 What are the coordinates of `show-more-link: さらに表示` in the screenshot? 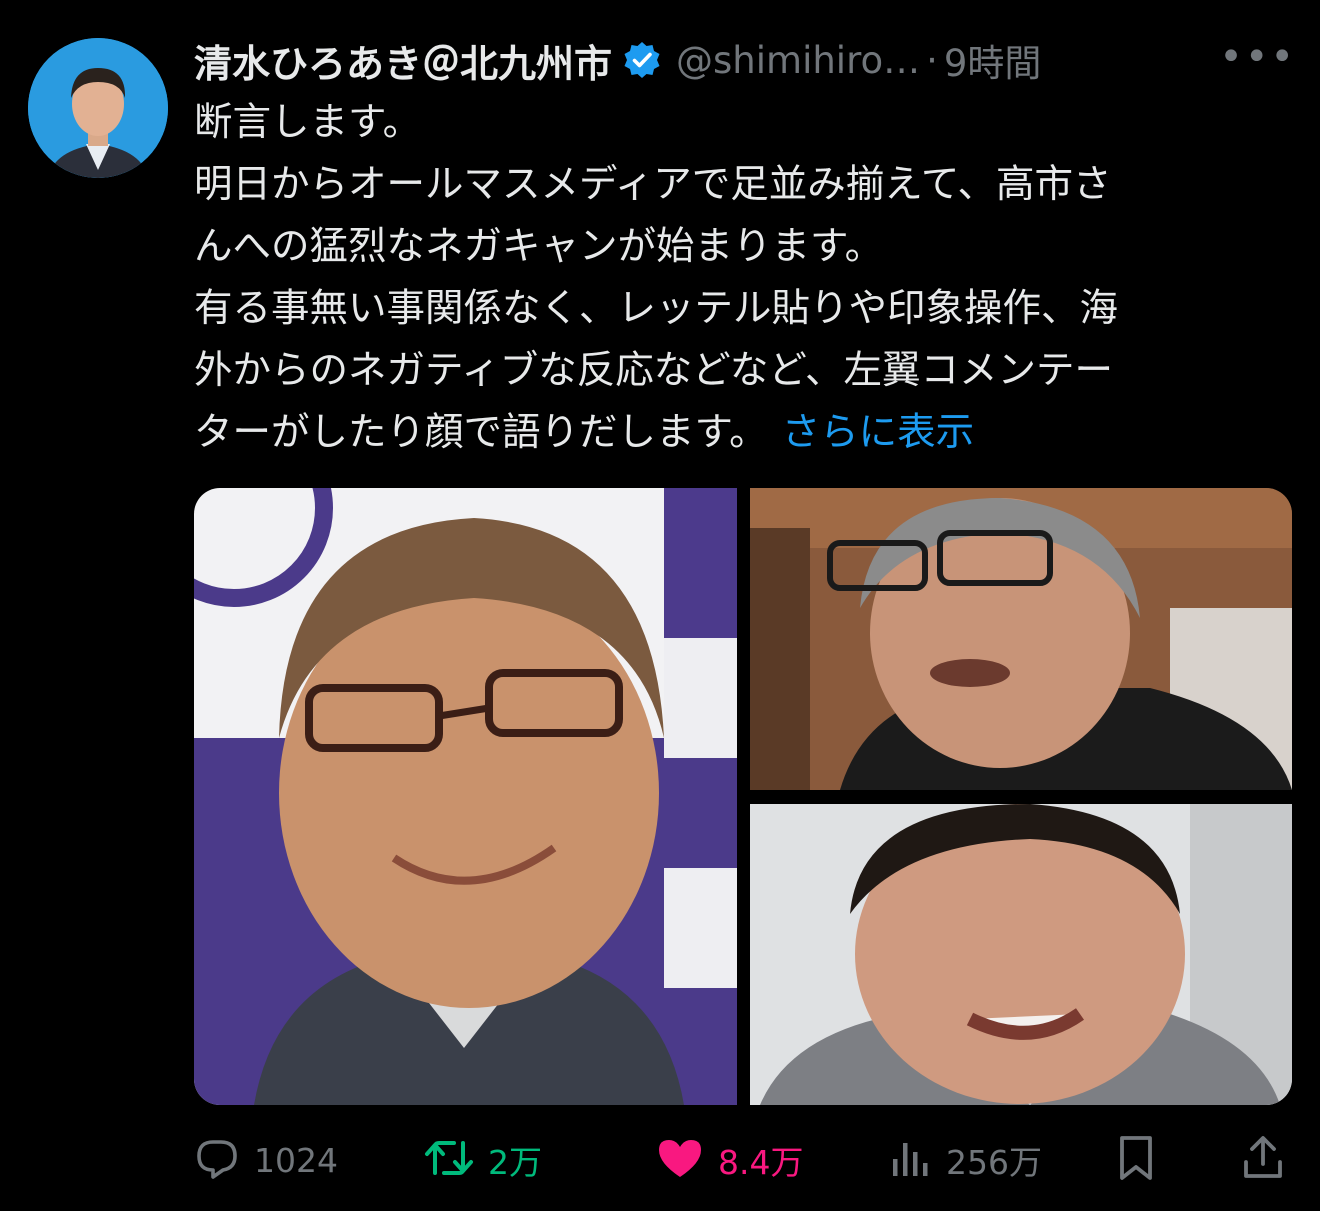 It's located at (878, 432).